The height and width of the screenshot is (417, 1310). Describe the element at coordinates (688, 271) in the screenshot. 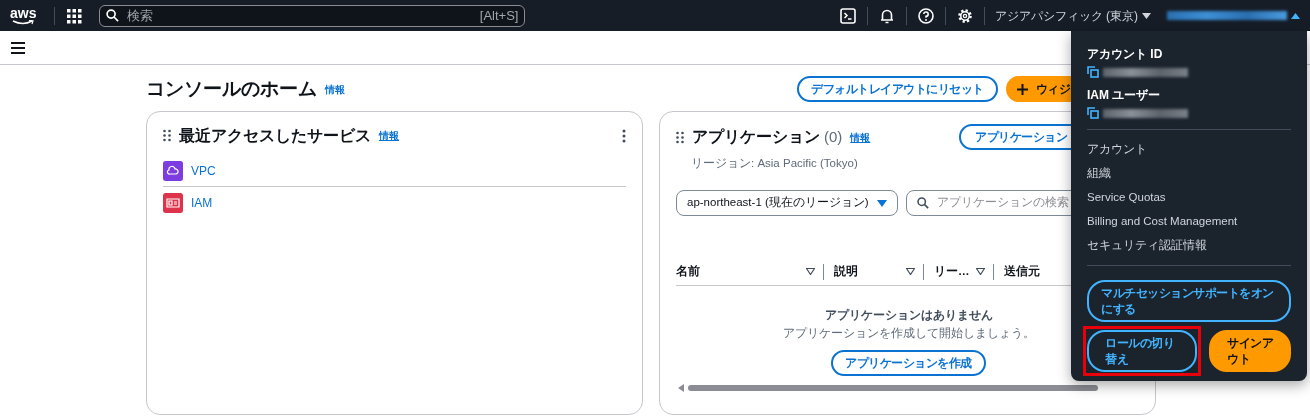

I see `column-header: 名前` at that location.